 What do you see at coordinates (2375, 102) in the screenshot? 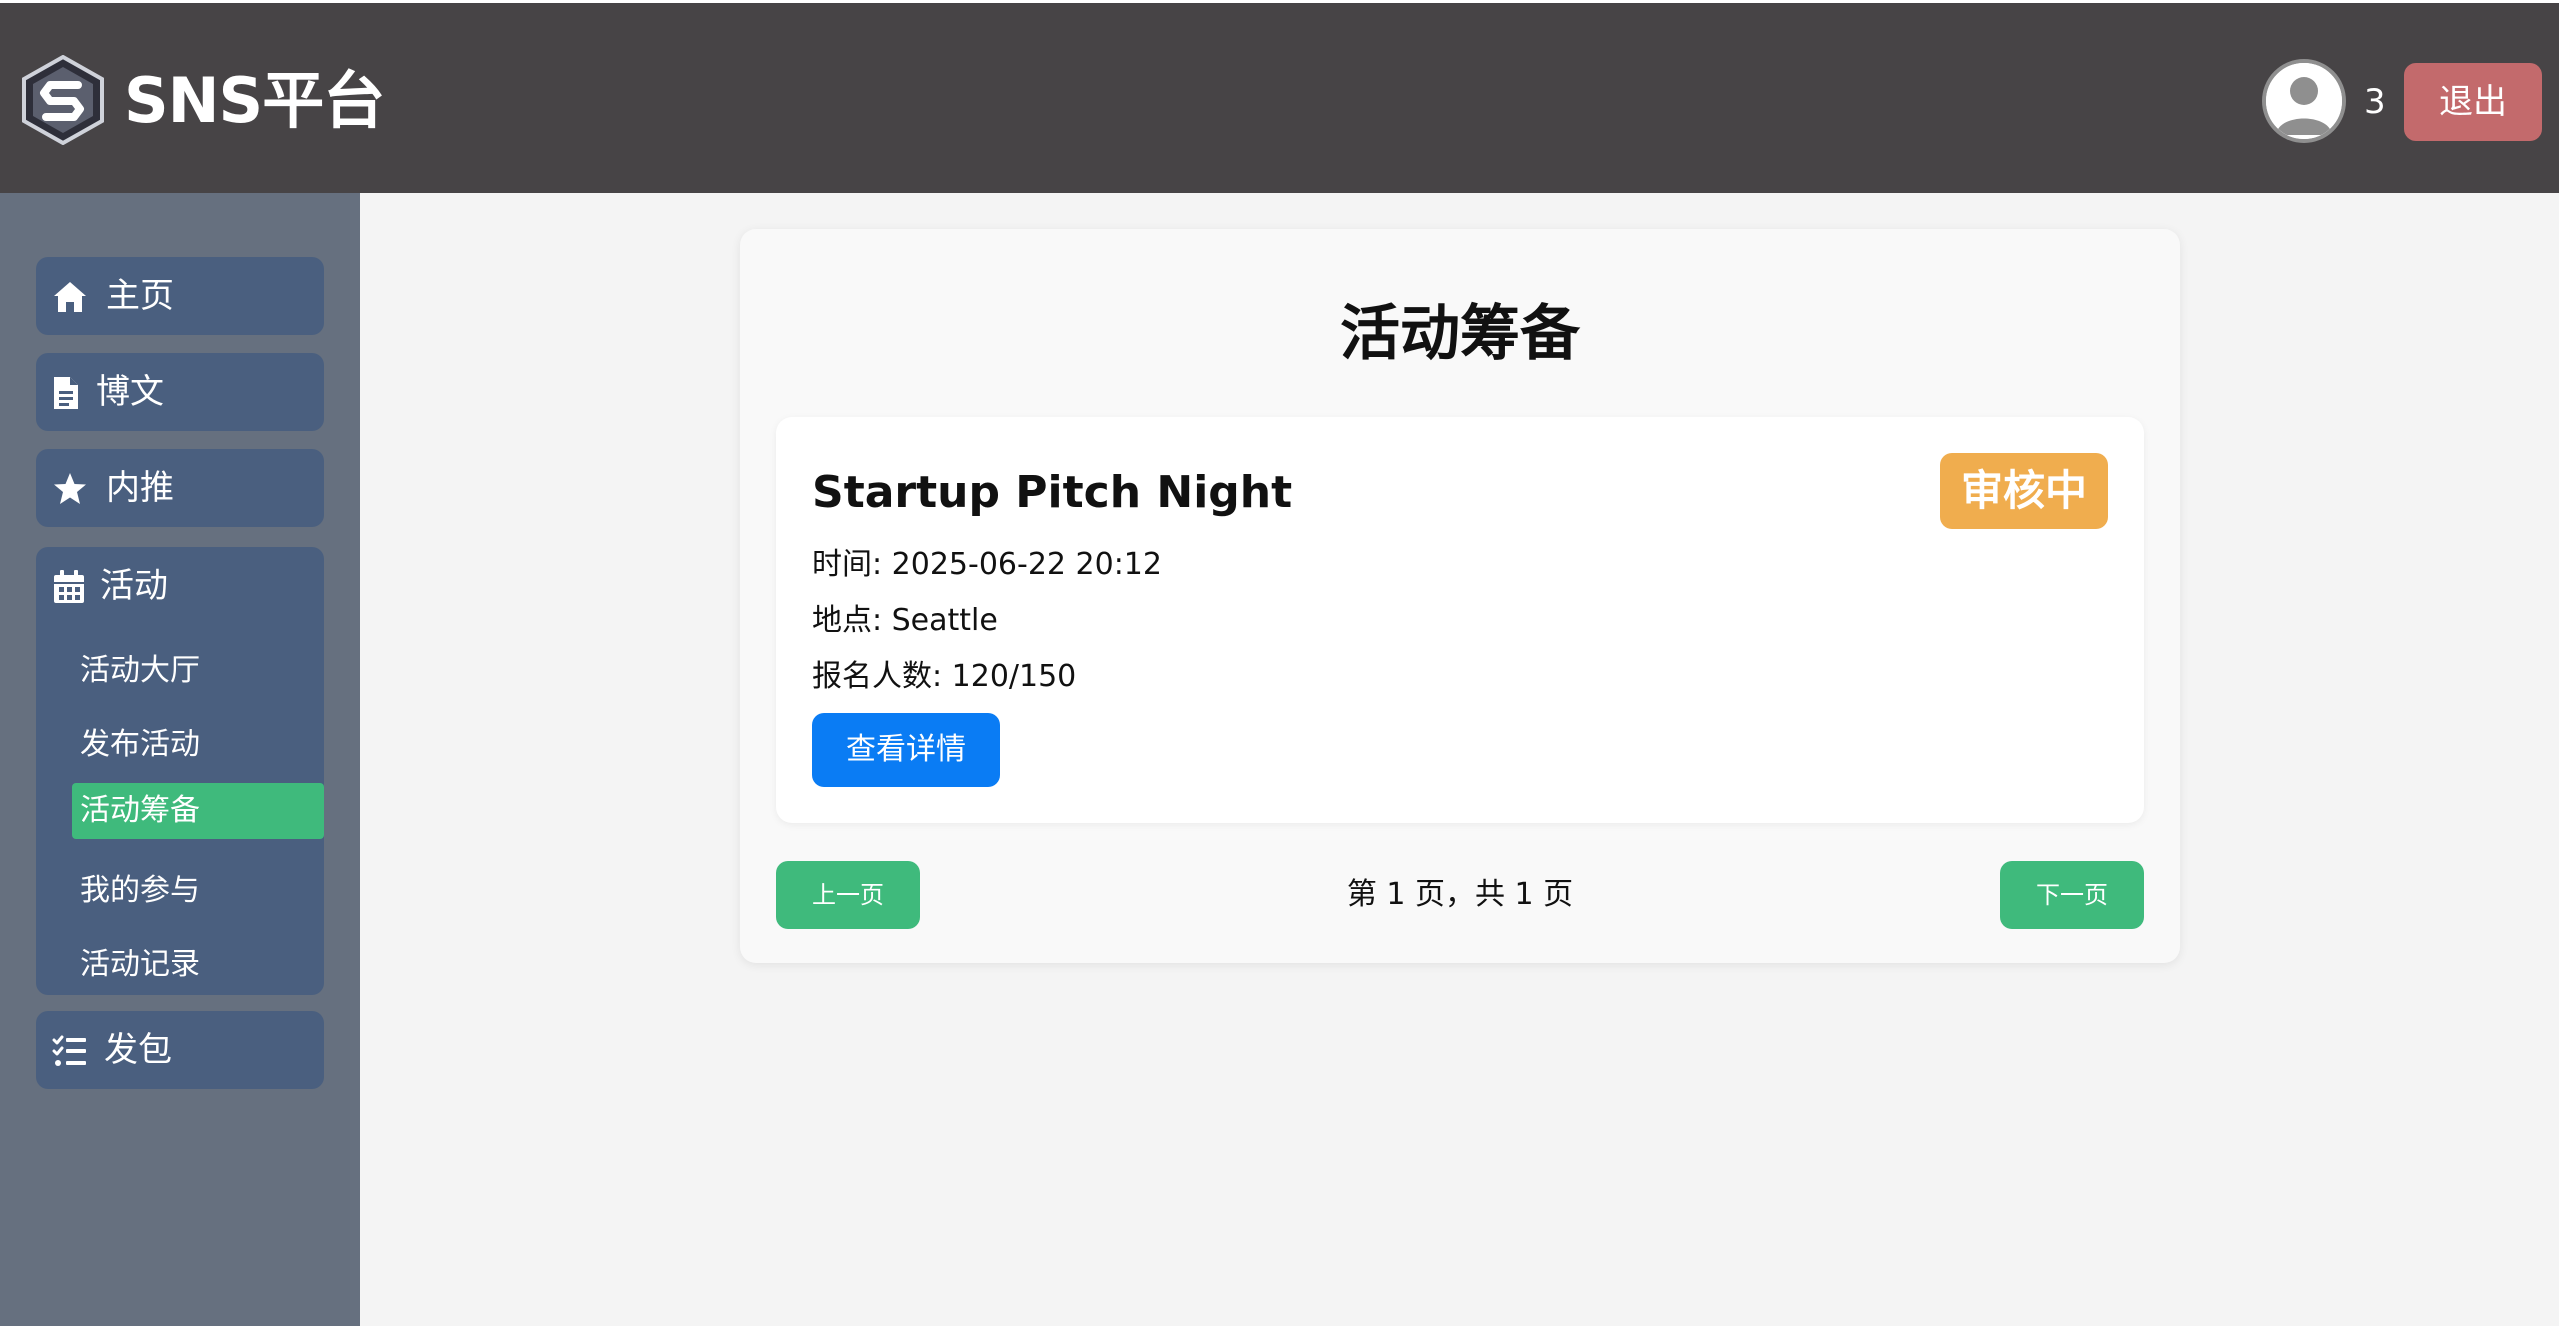
I see `user-count: 3` at bounding box center [2375, 102].